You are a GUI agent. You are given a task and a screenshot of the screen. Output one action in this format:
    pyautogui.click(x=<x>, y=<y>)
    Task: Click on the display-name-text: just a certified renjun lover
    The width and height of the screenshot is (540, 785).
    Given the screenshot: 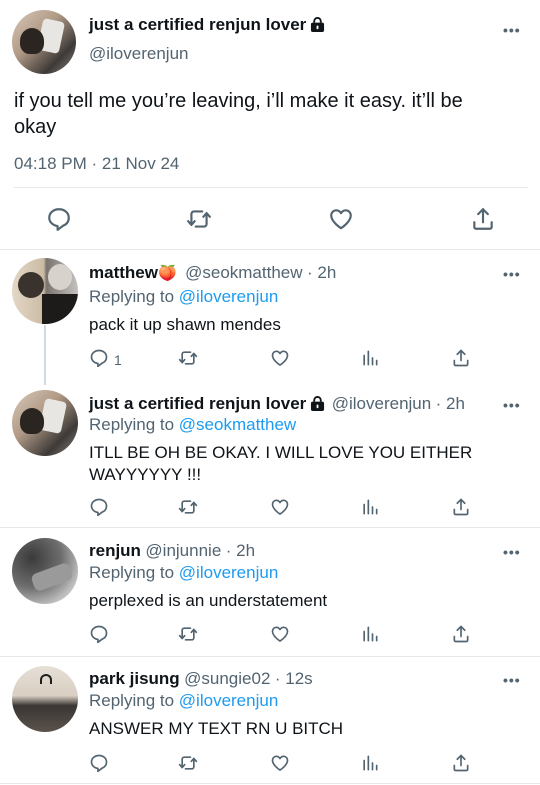 What is the action you would take?
    pyautogui.click(x=198, y=24)
    